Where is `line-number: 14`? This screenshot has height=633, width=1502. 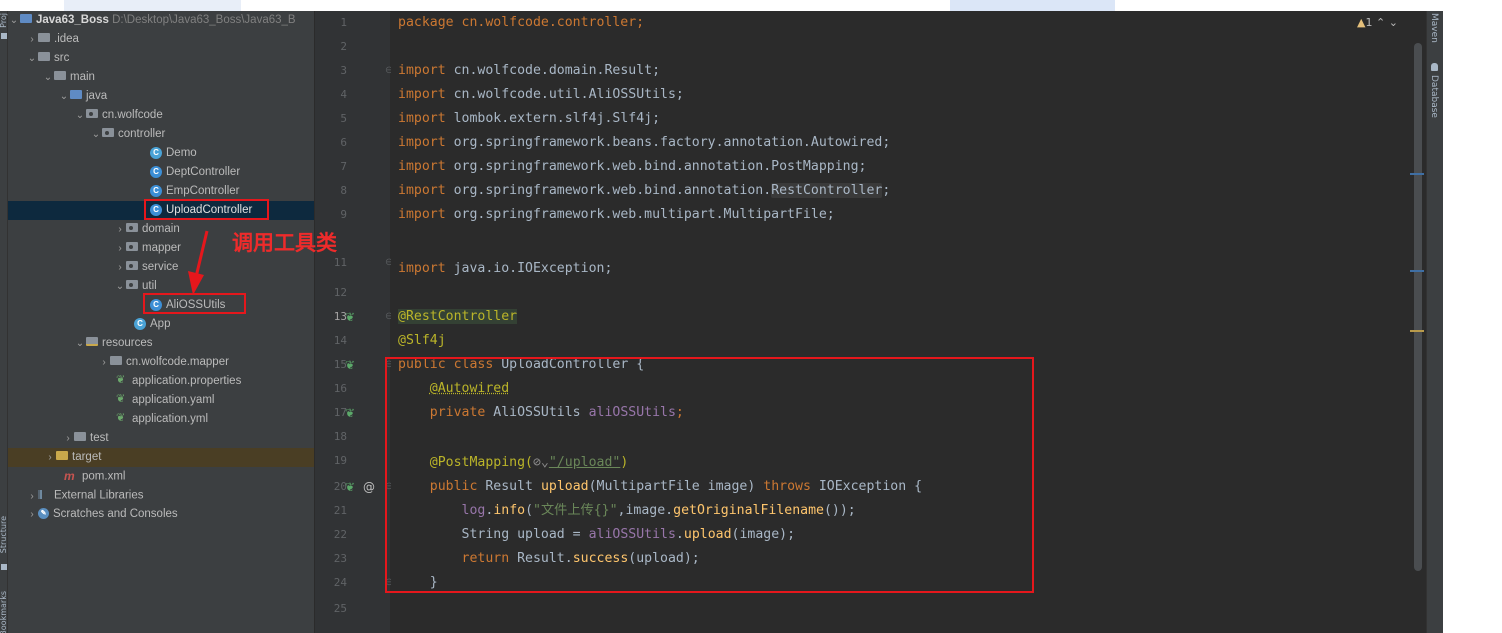
line-number: 14 is located at coordinates (340, 340).